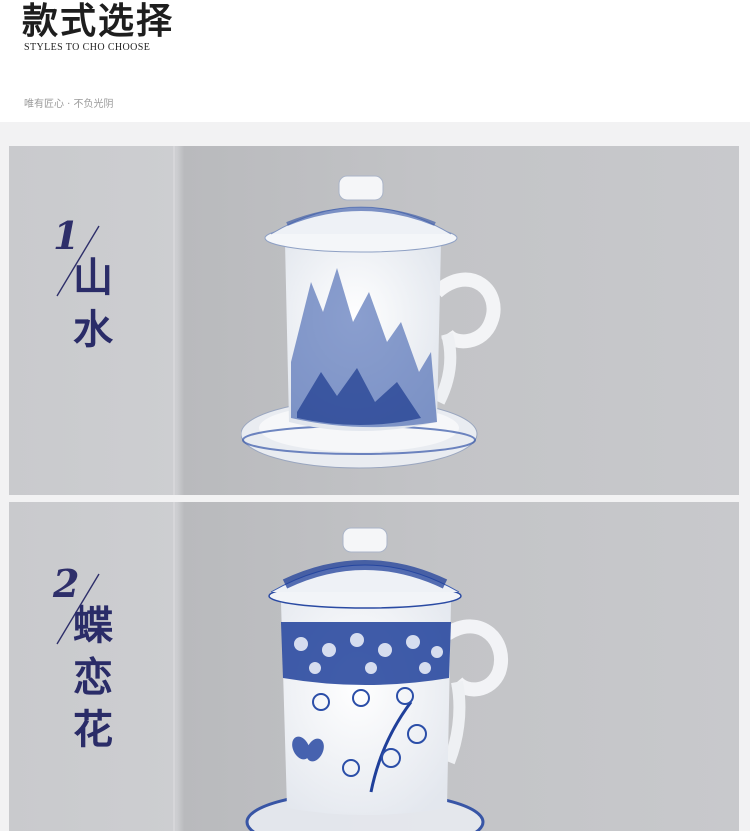 The image size is (750, 831). I want to click on style-label: 1 山水, so click(98, 316).